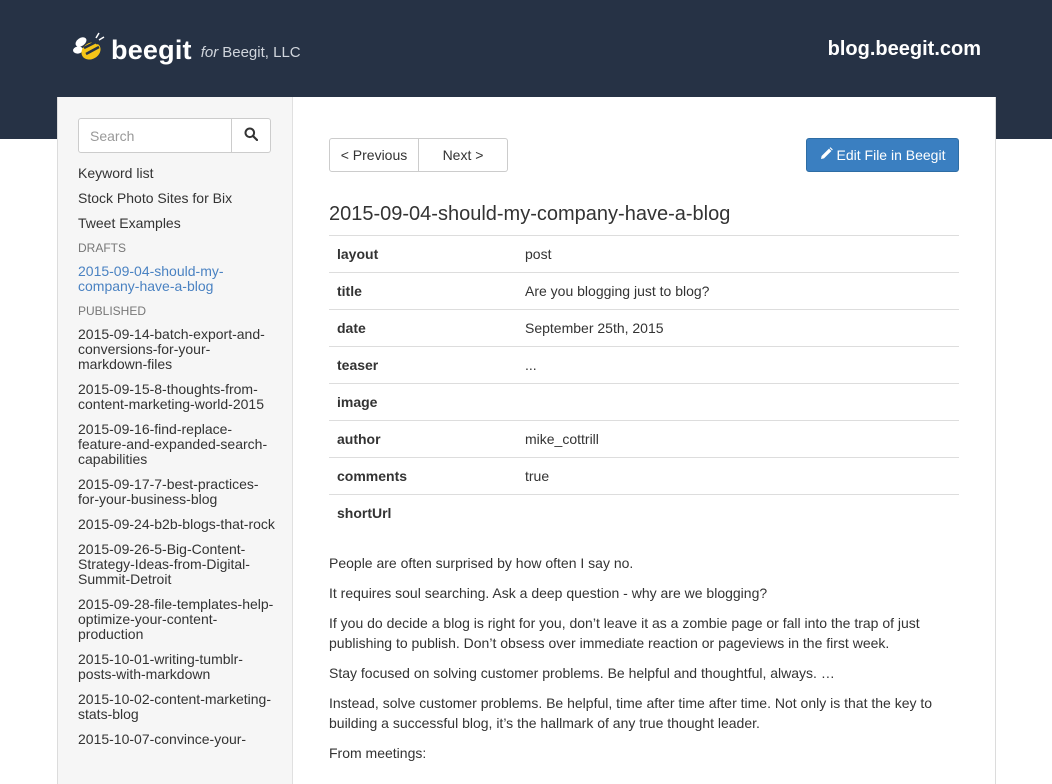 The width and height of the screenshot is (1052, 784). What do you see at coordinates (423, 402) in the screenshot?
I see `meta-key: image` at bounding box center [423, 402].